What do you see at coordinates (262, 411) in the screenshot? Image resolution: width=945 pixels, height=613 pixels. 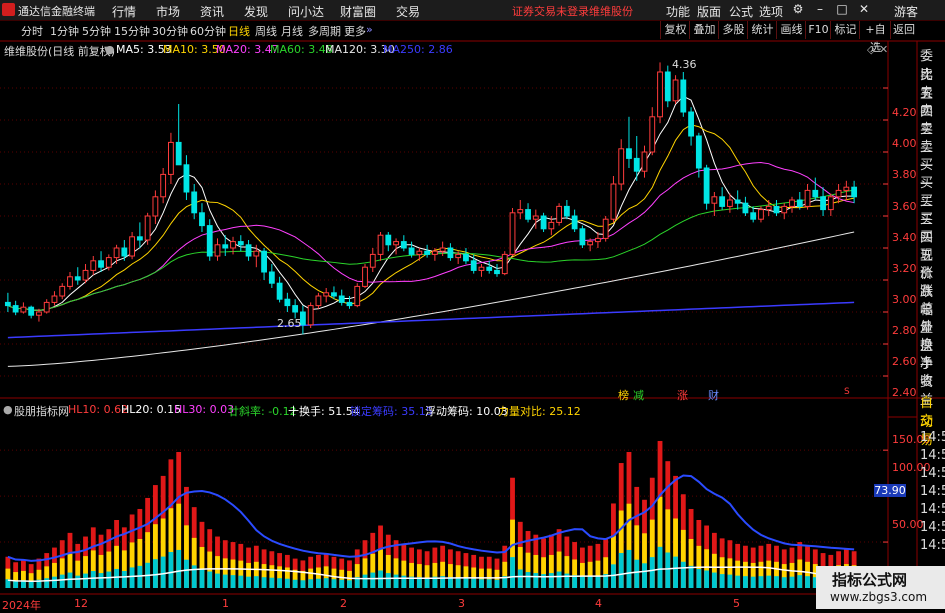 I see `sub-slope: 廿斜率: -0.12` at bounding box center [262, 411].